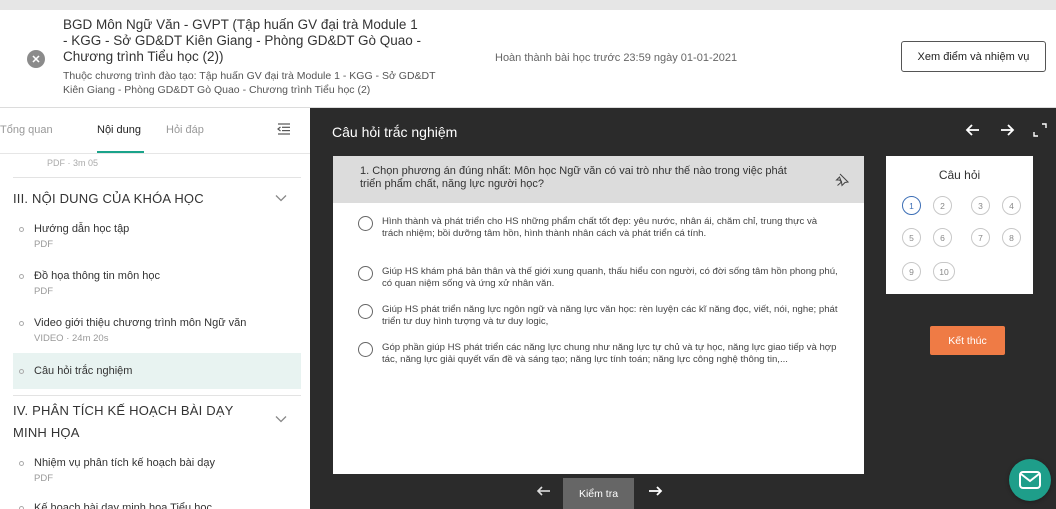 The width and height of the screenshot is (1056, 509). I want to click on expand-icon, so click(1040, 130).